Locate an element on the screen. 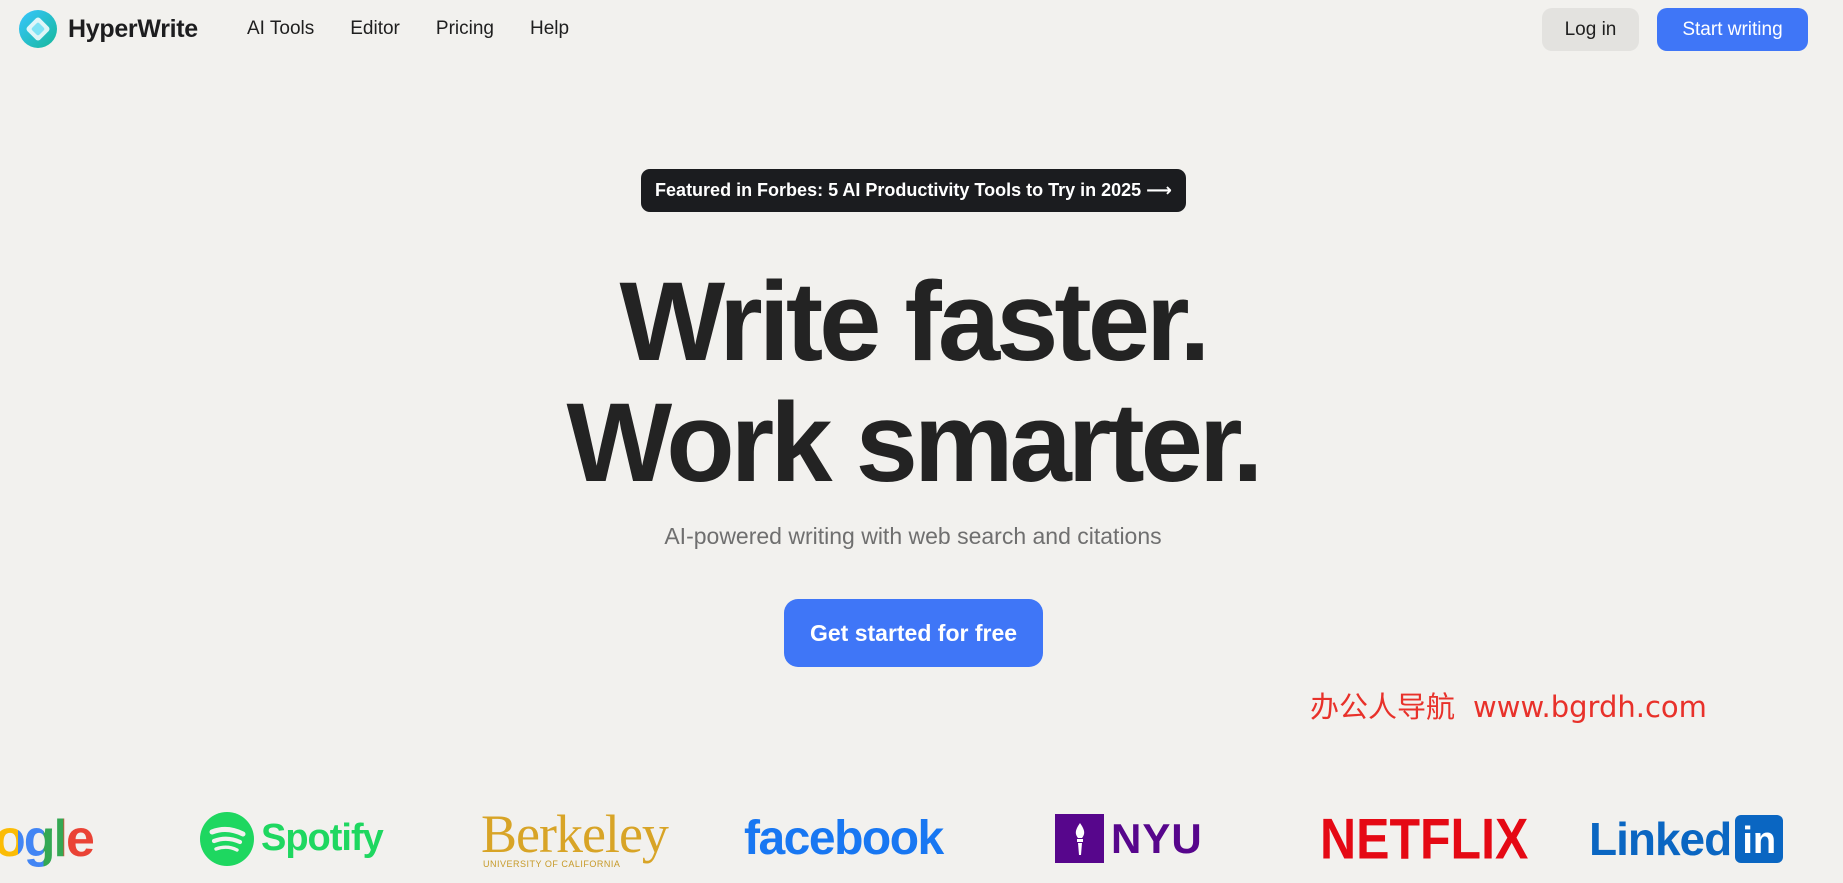 The image size is (1843, 883). nyu-logo-text: NYU is located at coordinates (1157, 838).